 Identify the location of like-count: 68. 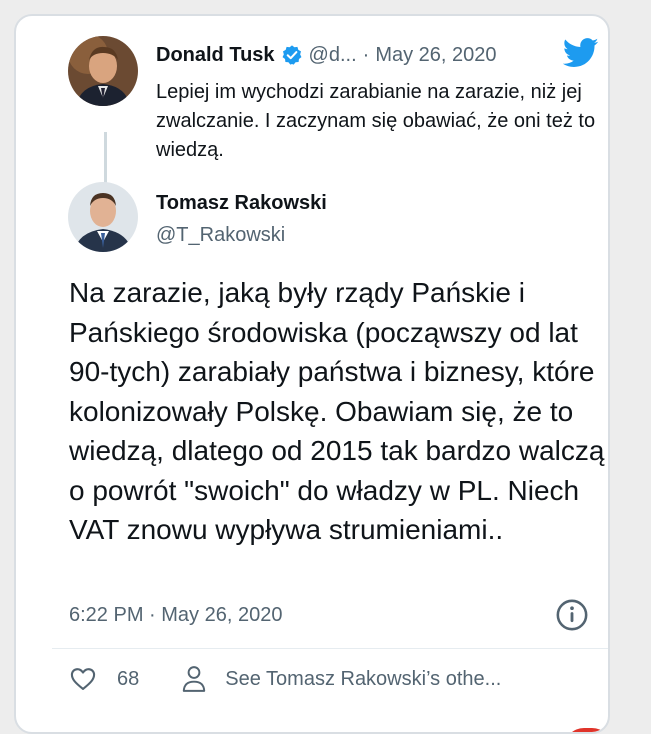
(128, 679).